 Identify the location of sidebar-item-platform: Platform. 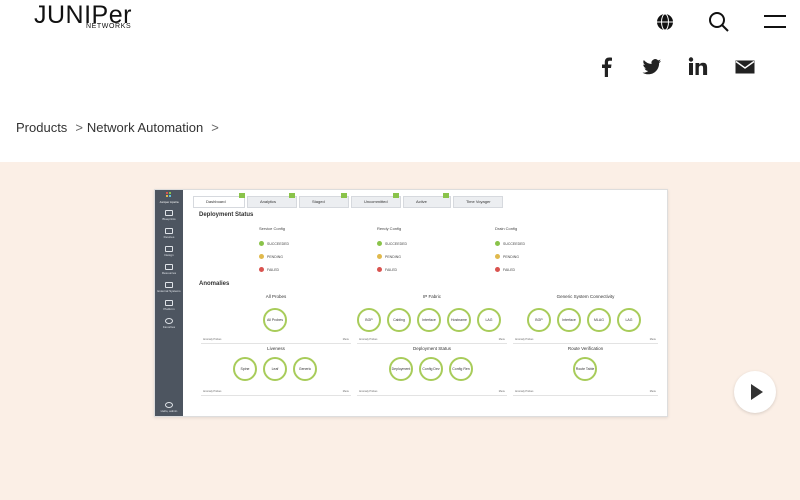
(169, 307).